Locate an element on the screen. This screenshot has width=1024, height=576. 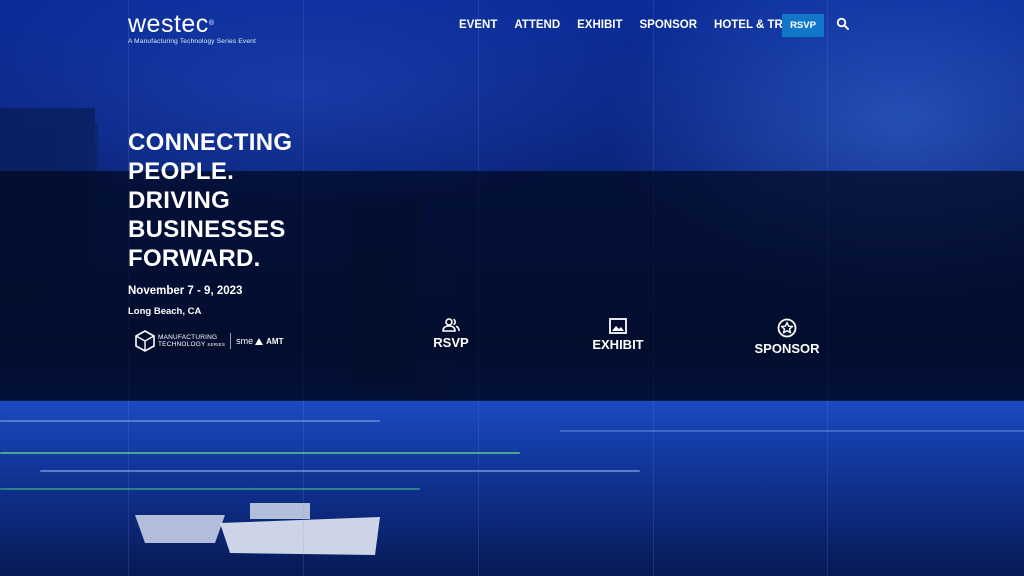
headline-line: BUSINESSES is located at coordinates (207, 229).